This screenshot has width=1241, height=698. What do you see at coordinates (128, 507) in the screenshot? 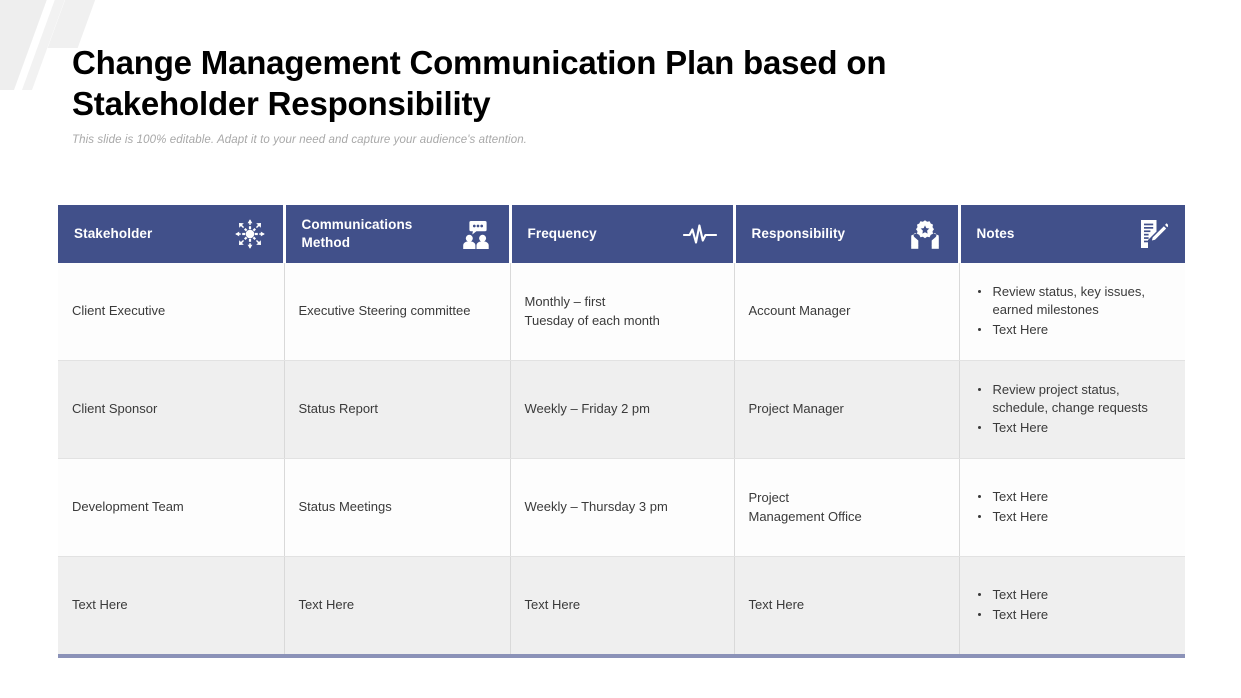
I see `cell-text: Development Team` at bounding box center [128, 507].